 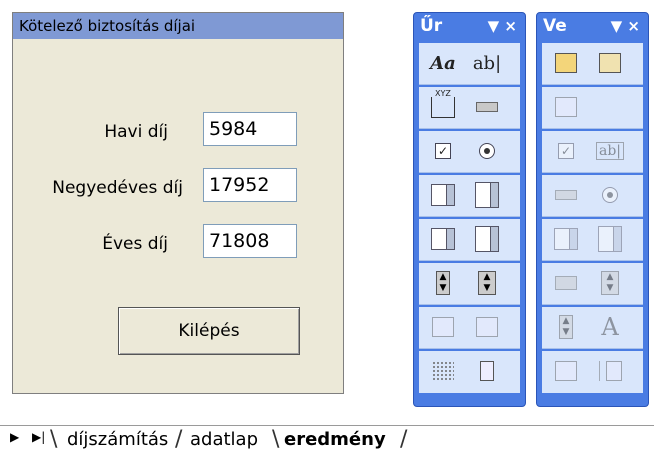 I want to click on controls-toolbox-toolbar: Űr ▼ × Aa ab| XYZ ✓ ▲ ▼ ▲ ▼, so click(x=469, y=209).